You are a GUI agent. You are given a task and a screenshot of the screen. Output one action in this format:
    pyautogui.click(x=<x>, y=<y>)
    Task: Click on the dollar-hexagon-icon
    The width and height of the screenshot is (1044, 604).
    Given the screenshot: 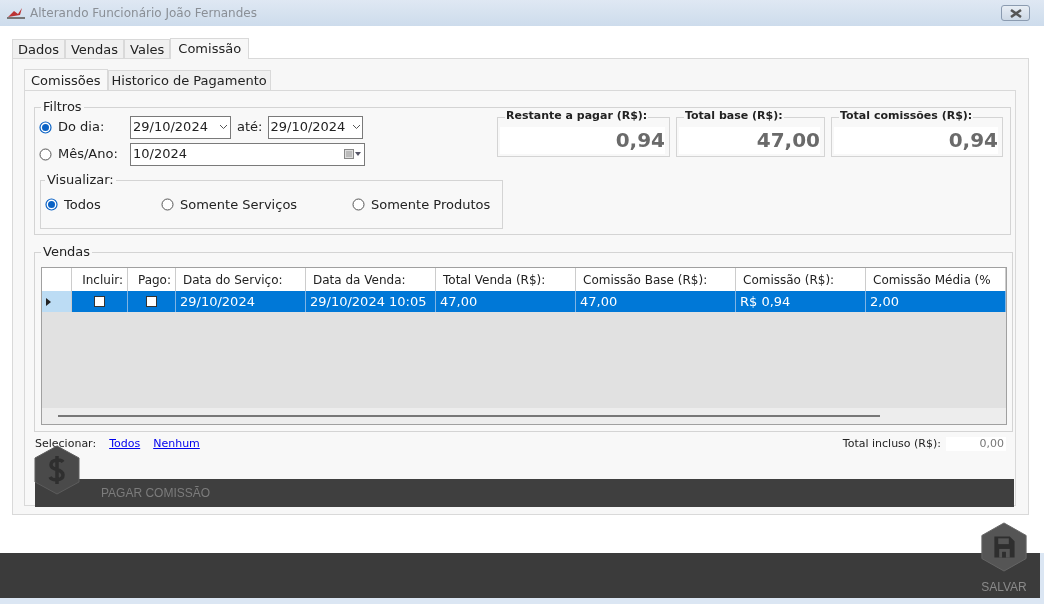 What is the action you would take?
    pyautogui.click(x=57, y=470)
    